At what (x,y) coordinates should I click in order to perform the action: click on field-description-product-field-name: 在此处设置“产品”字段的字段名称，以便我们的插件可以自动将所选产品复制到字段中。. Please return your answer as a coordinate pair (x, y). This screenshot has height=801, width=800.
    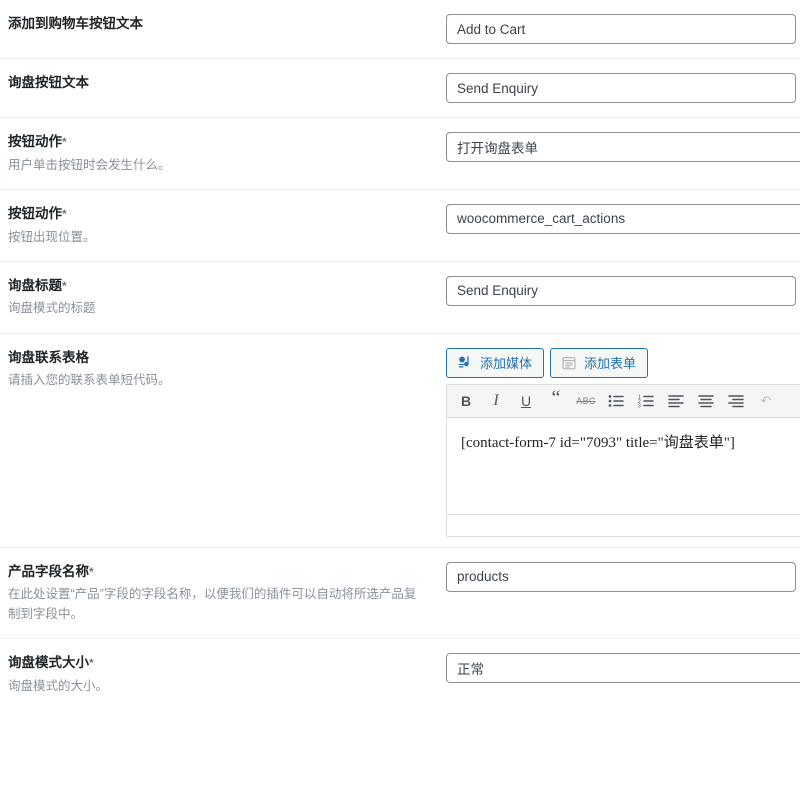
    Looking at the image, I should click on (212, 604).